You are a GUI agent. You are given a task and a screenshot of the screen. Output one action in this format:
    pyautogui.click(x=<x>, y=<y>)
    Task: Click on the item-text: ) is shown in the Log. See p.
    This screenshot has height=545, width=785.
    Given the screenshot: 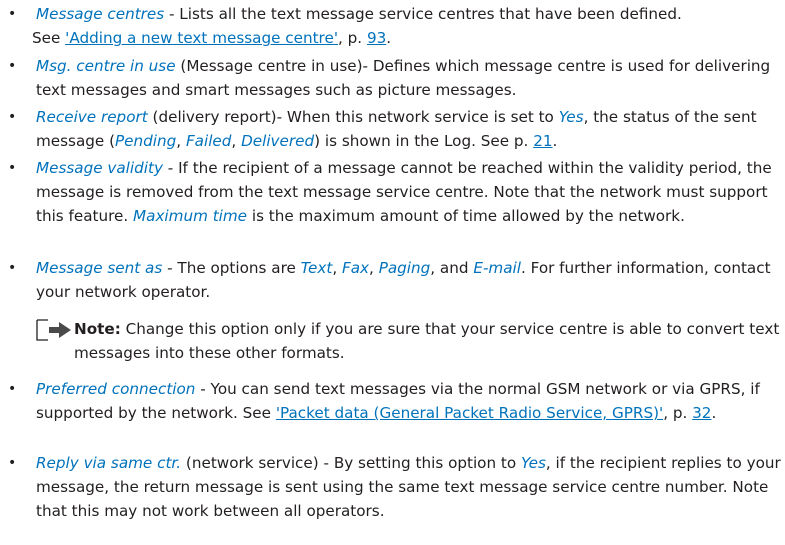 What is the action you would take?
    pyautogui.click(x=424, y=141)
    